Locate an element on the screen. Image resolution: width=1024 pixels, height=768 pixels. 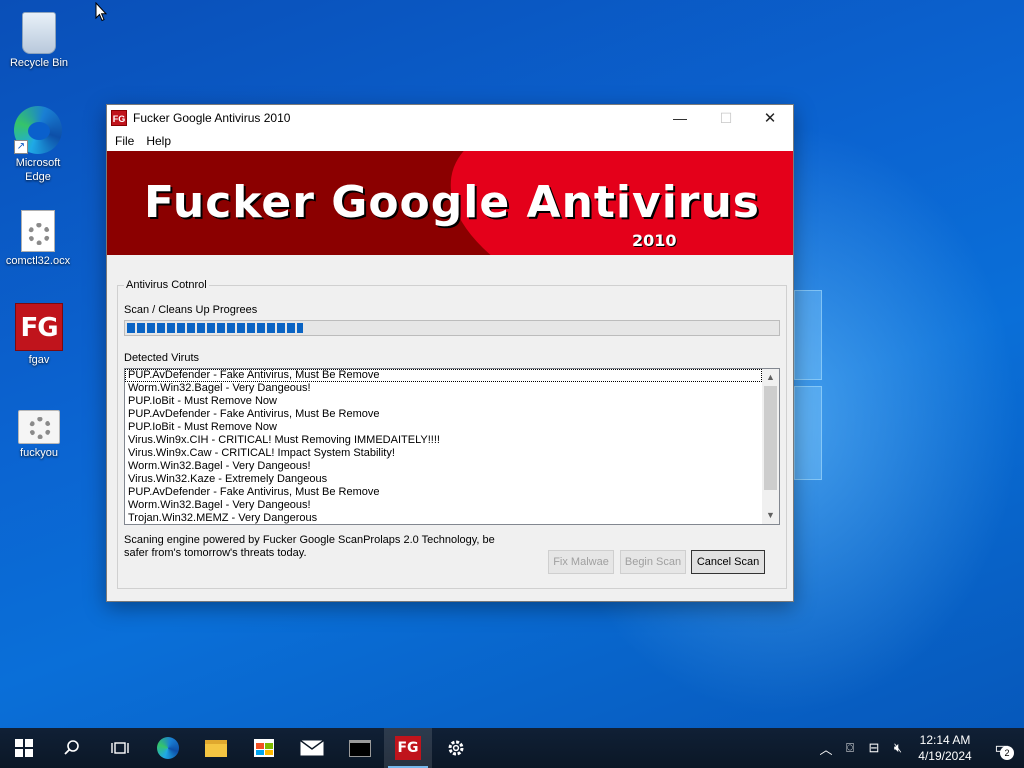
show-hidden-icons-chevron-icon: ︿ is located at coordinates (826, 748).